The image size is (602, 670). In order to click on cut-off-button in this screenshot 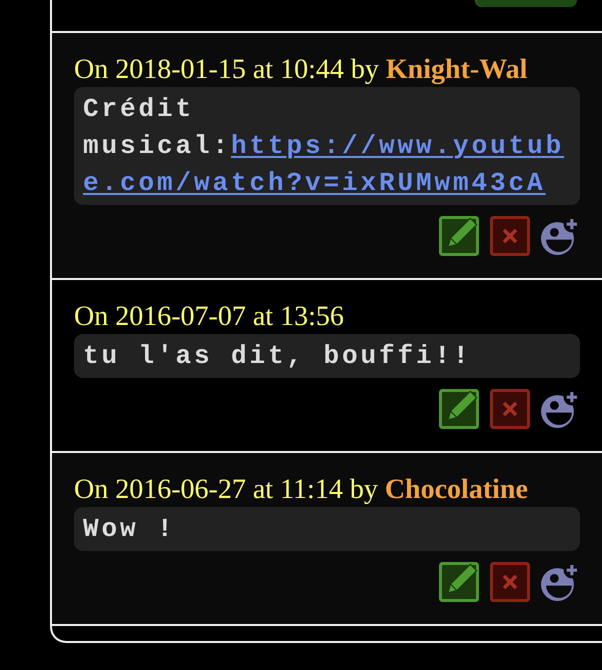, I will do `click(526, 3)`.